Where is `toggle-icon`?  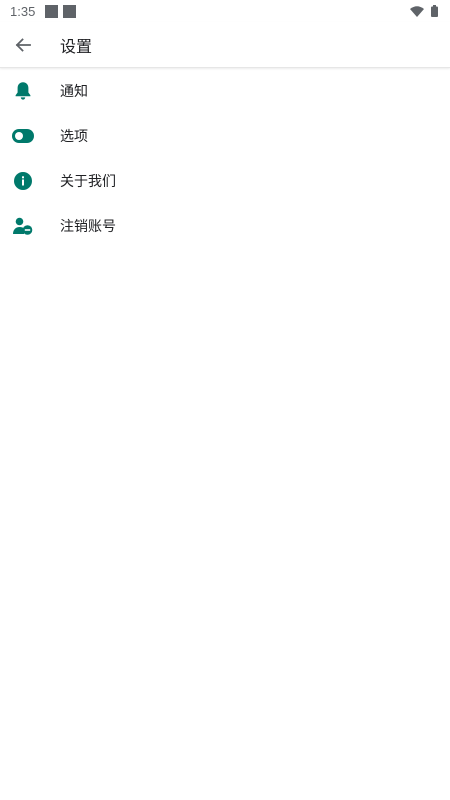
toggle-icon is located at coordinates (23, 136).